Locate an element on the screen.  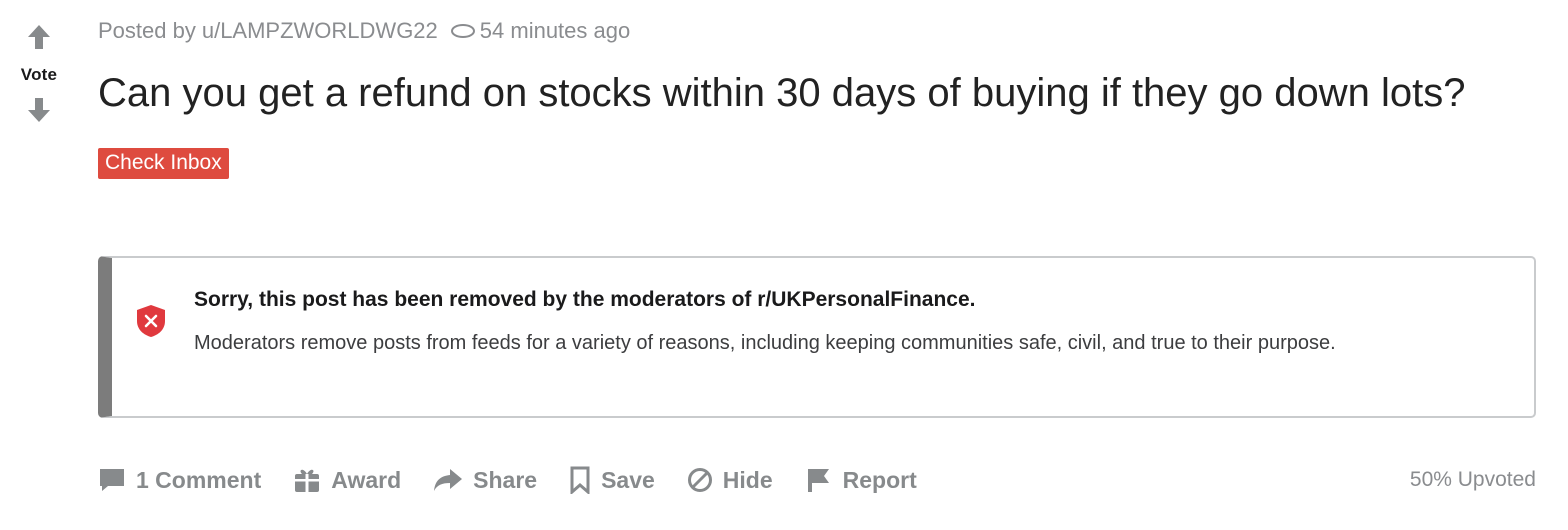
report-label: Report is located at coordinates (879, 479).